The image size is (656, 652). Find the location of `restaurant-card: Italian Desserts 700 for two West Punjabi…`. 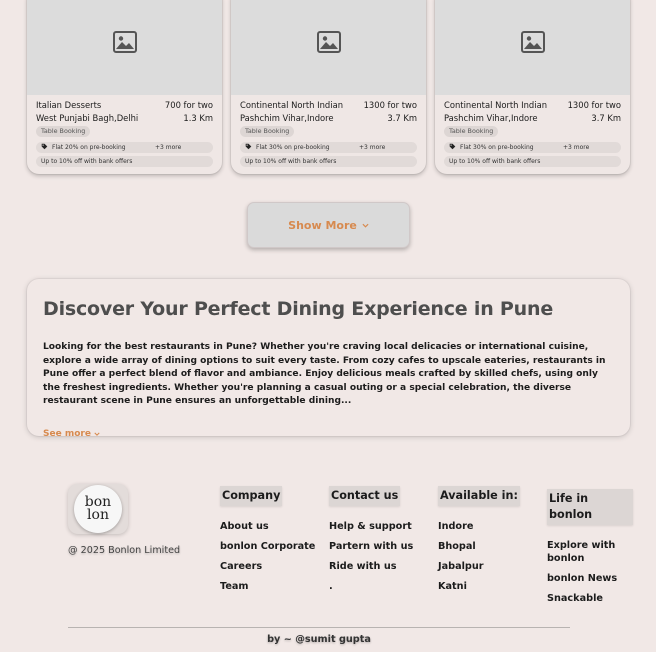

restaurant-card: Italian Desserts 700 for two West Punjabi… is located at coordinates (124, 87).